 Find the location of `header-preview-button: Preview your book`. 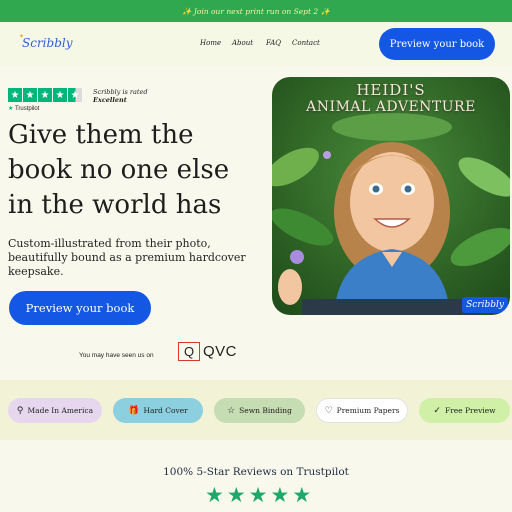

header-preview-button: Preview your book is located at coordinates (437, 44).